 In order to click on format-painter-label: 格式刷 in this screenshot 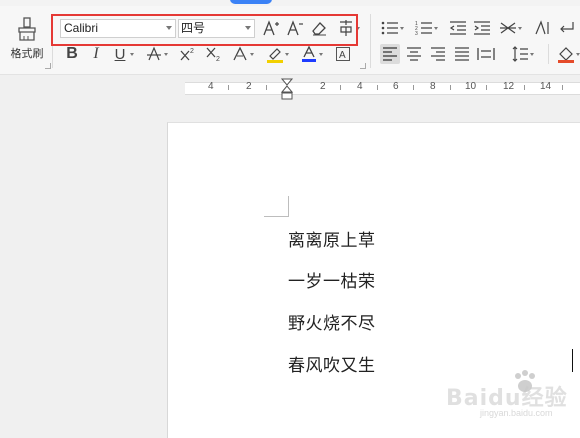, I will do `click(27, 53)`.